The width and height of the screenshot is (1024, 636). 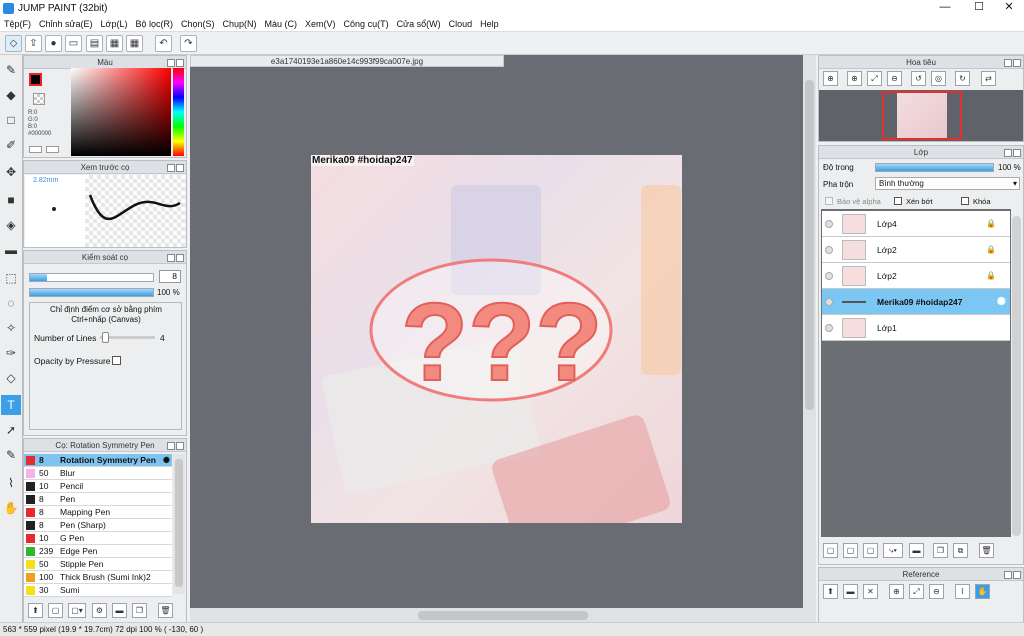 I want to click on brush-copy-icon: ❐, so click(x=139, y=610).